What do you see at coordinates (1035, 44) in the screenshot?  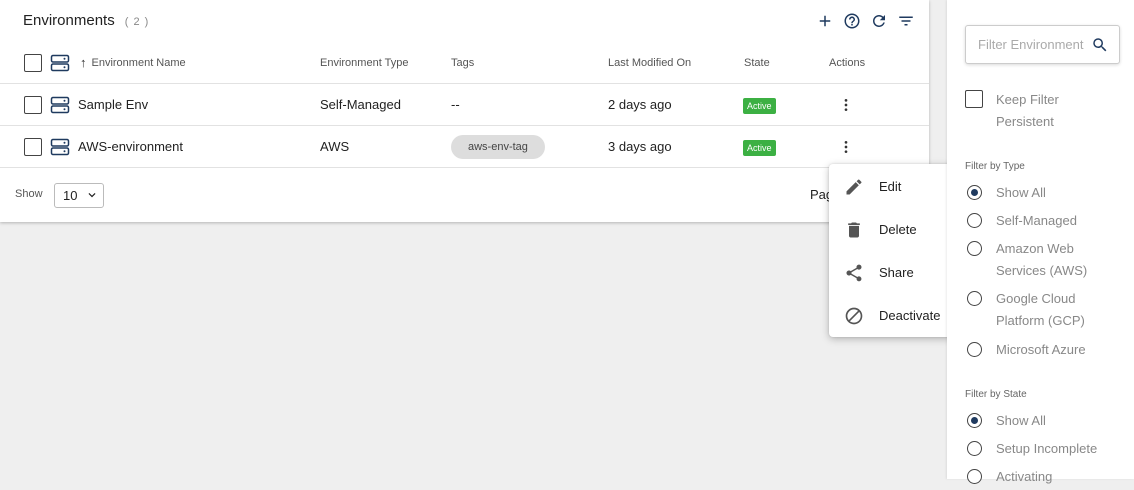 I see `filter-search-input` at bounding box center [1035, 44].